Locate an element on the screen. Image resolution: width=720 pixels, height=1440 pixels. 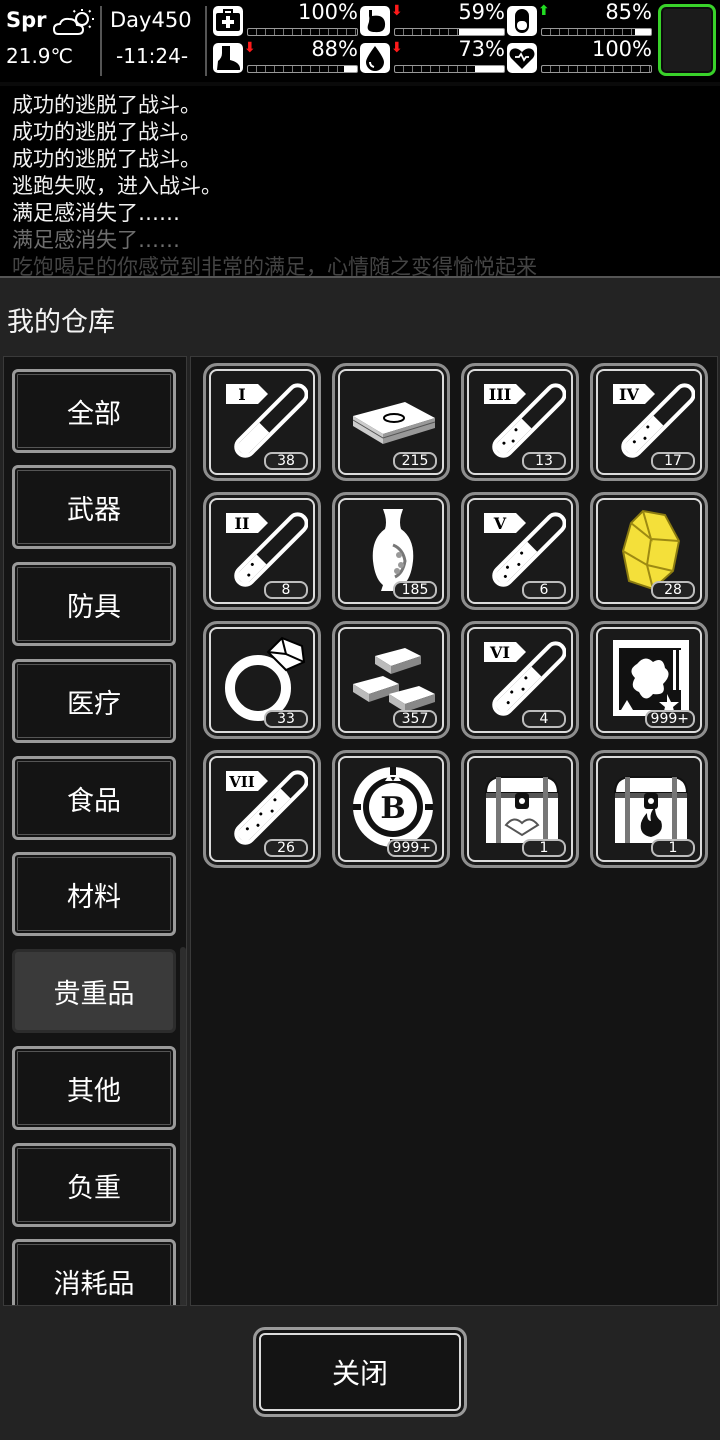
item-quantity: 33 is located at coordinates (286, 719).